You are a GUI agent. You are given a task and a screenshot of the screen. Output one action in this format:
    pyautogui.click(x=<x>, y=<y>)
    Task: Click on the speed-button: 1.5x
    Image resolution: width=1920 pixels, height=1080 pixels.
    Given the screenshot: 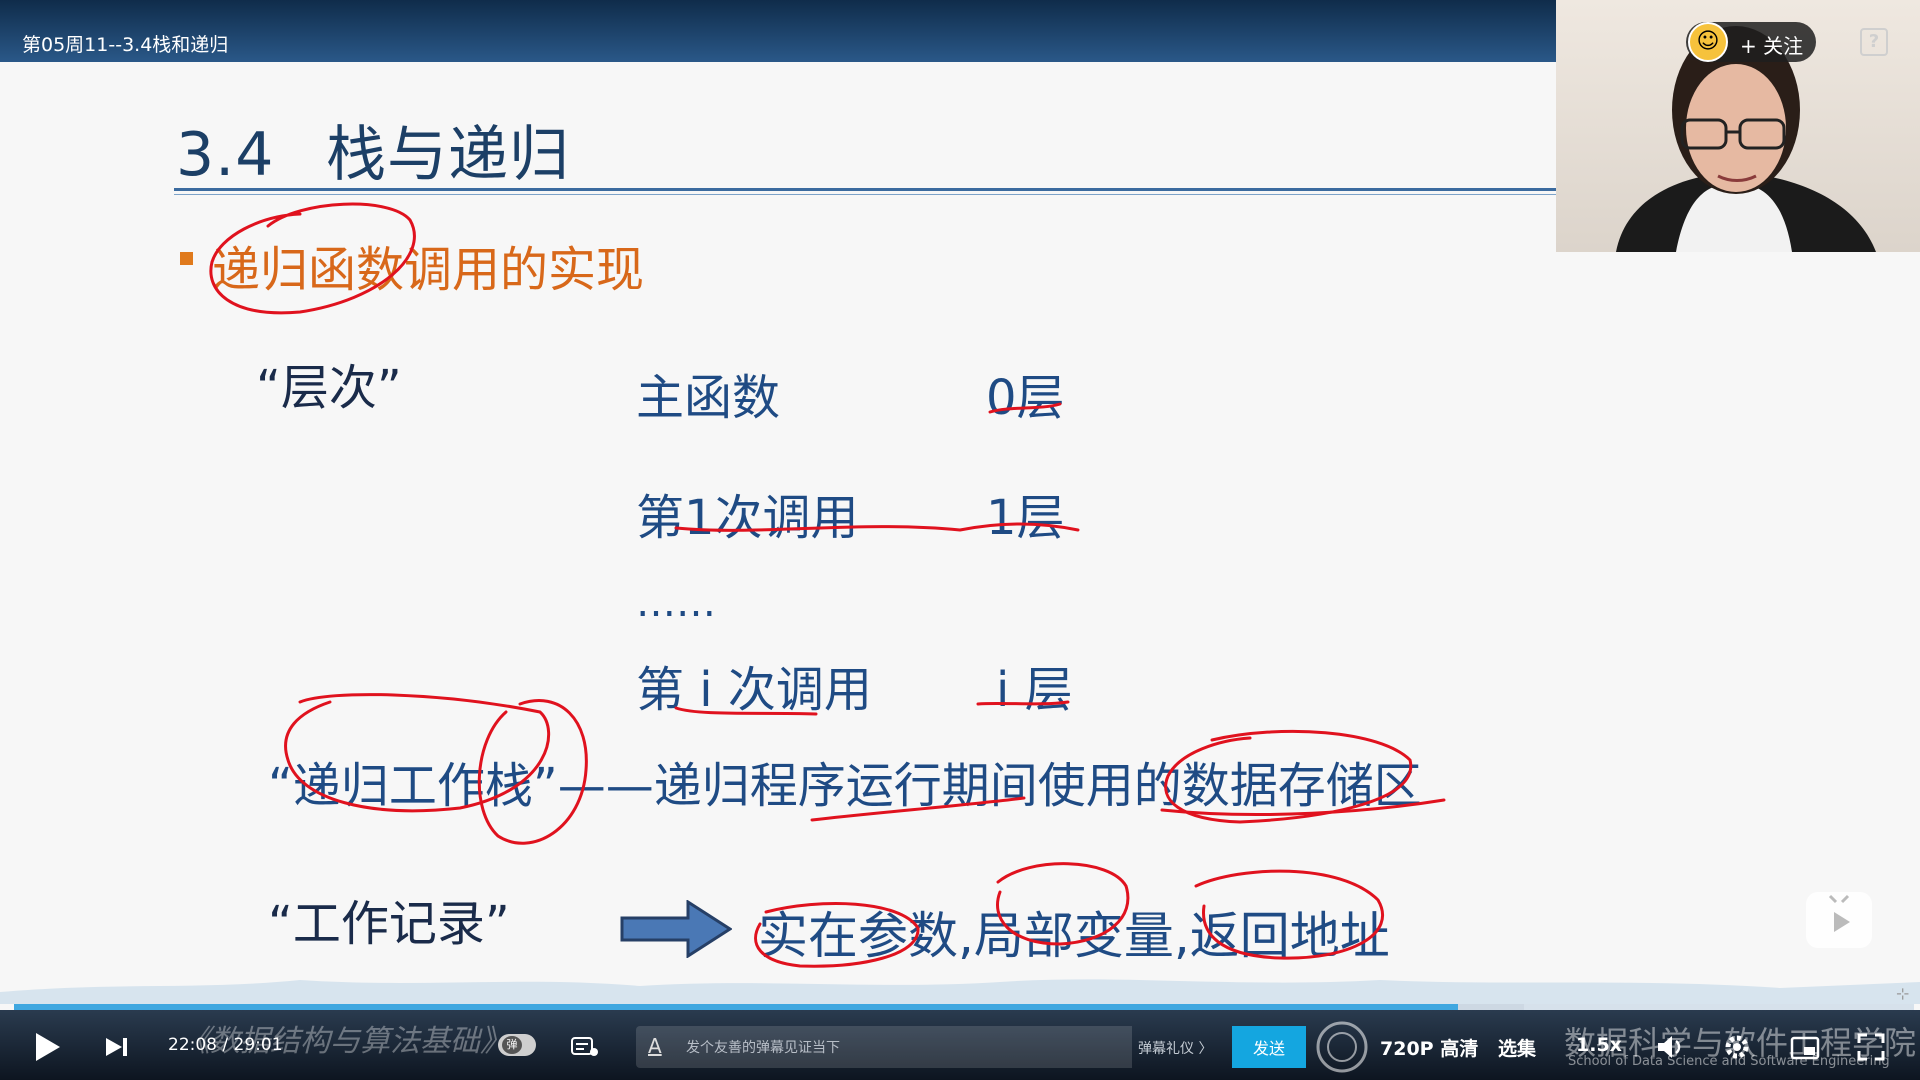 What is the action you would take?
    pyautogui.click(x=1599, y=1045)
    